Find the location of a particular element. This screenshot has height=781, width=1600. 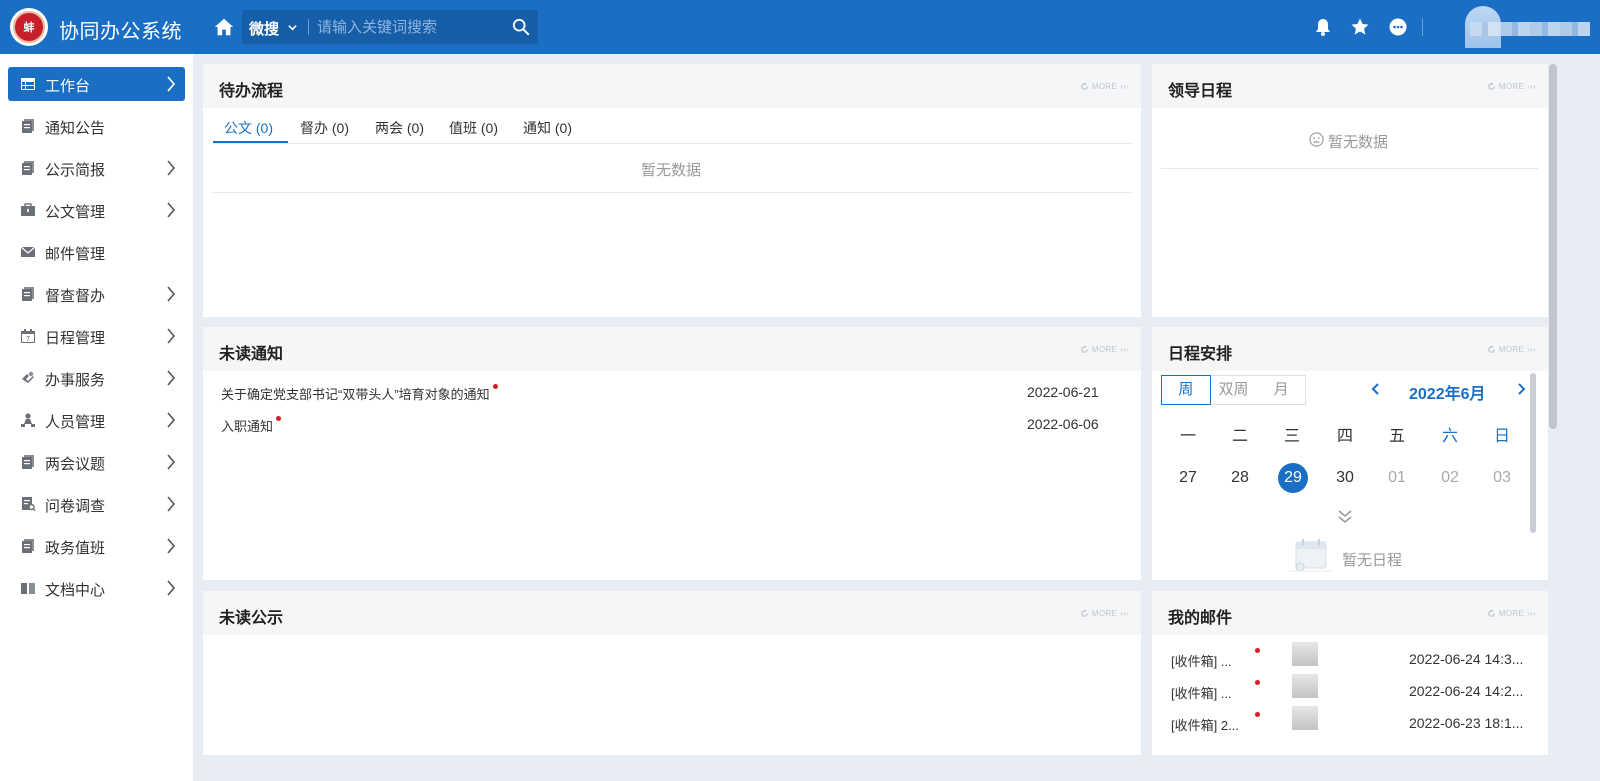

sidebar-item-workbench: 工作台 is located at coordinates (96, 84).